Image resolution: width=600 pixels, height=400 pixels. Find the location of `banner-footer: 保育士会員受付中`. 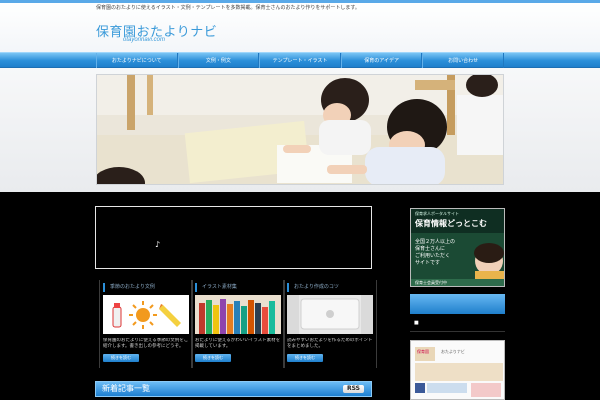

banner-footer: 保育士会員受付中 is located at coordinates (431, 282).